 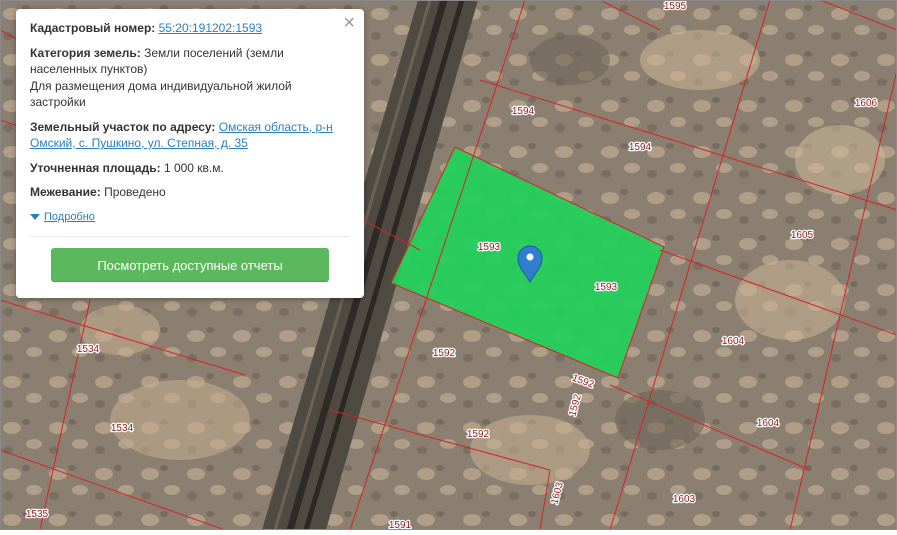 What do you see at coordinates (400, 525) in the screenshot?
I see `plot-label-1591: 1591` at bounding box center [400, 525].